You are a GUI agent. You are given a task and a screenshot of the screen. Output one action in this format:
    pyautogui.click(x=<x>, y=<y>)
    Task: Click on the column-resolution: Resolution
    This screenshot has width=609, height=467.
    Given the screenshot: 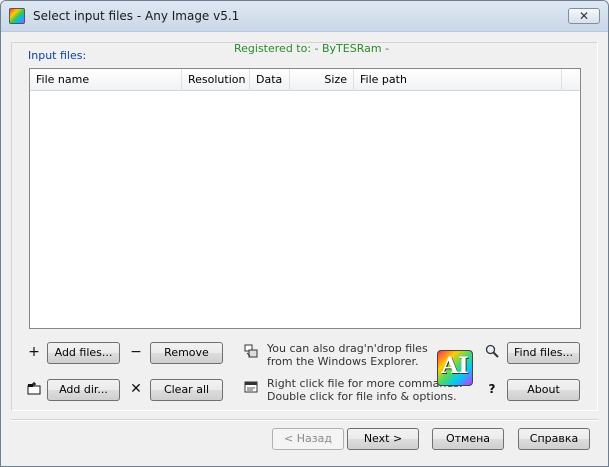 What is the action you would take?
    pyautogui.click(x=216, y=80)
    